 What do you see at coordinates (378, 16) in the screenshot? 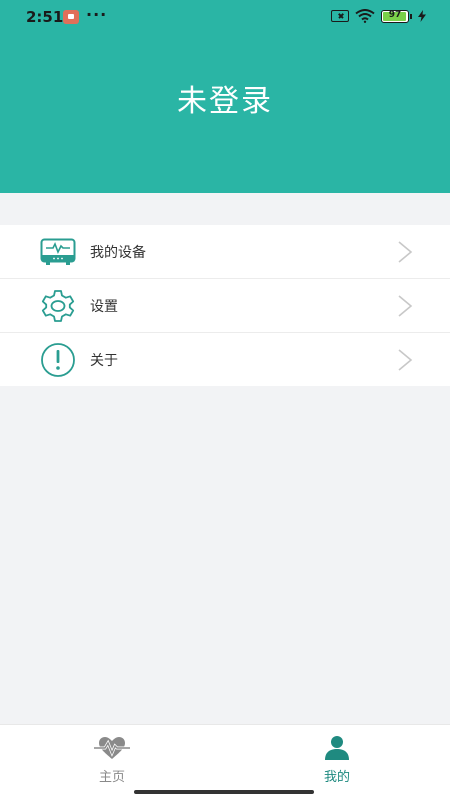
I see `status-indicators: 97` at bounding box center [378, 16].